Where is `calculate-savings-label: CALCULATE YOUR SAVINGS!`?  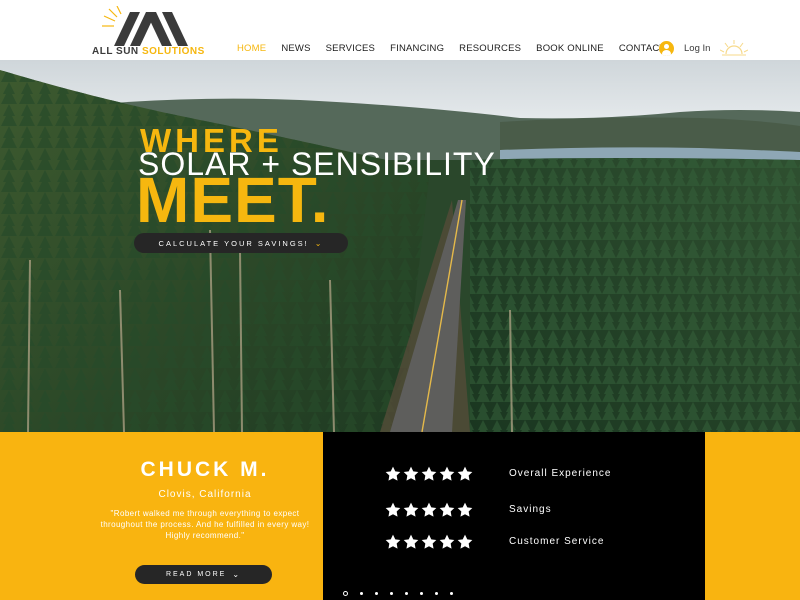
calculate-savings-label: CALCULATE YOUR SAVINGS! is located at coordinates (233, 243).